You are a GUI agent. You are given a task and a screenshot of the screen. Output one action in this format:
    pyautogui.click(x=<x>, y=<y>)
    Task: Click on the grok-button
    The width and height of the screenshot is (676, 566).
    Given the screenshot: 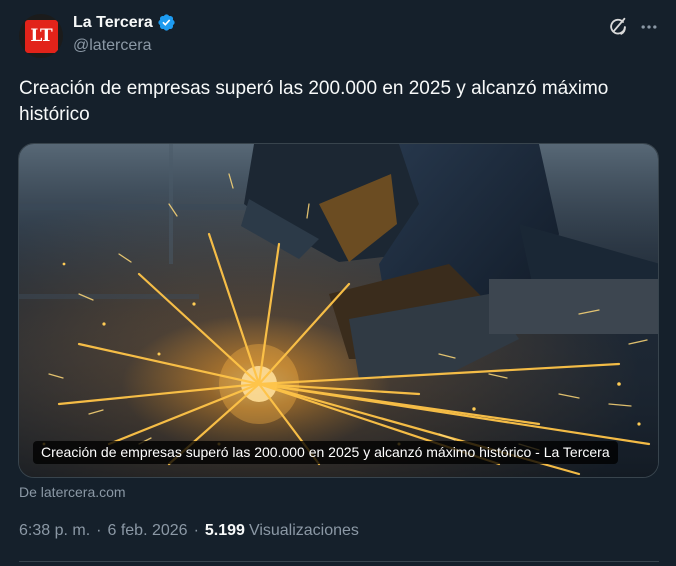 What is the action you would take?
    pyautogui.click(x=618, y=27)
    